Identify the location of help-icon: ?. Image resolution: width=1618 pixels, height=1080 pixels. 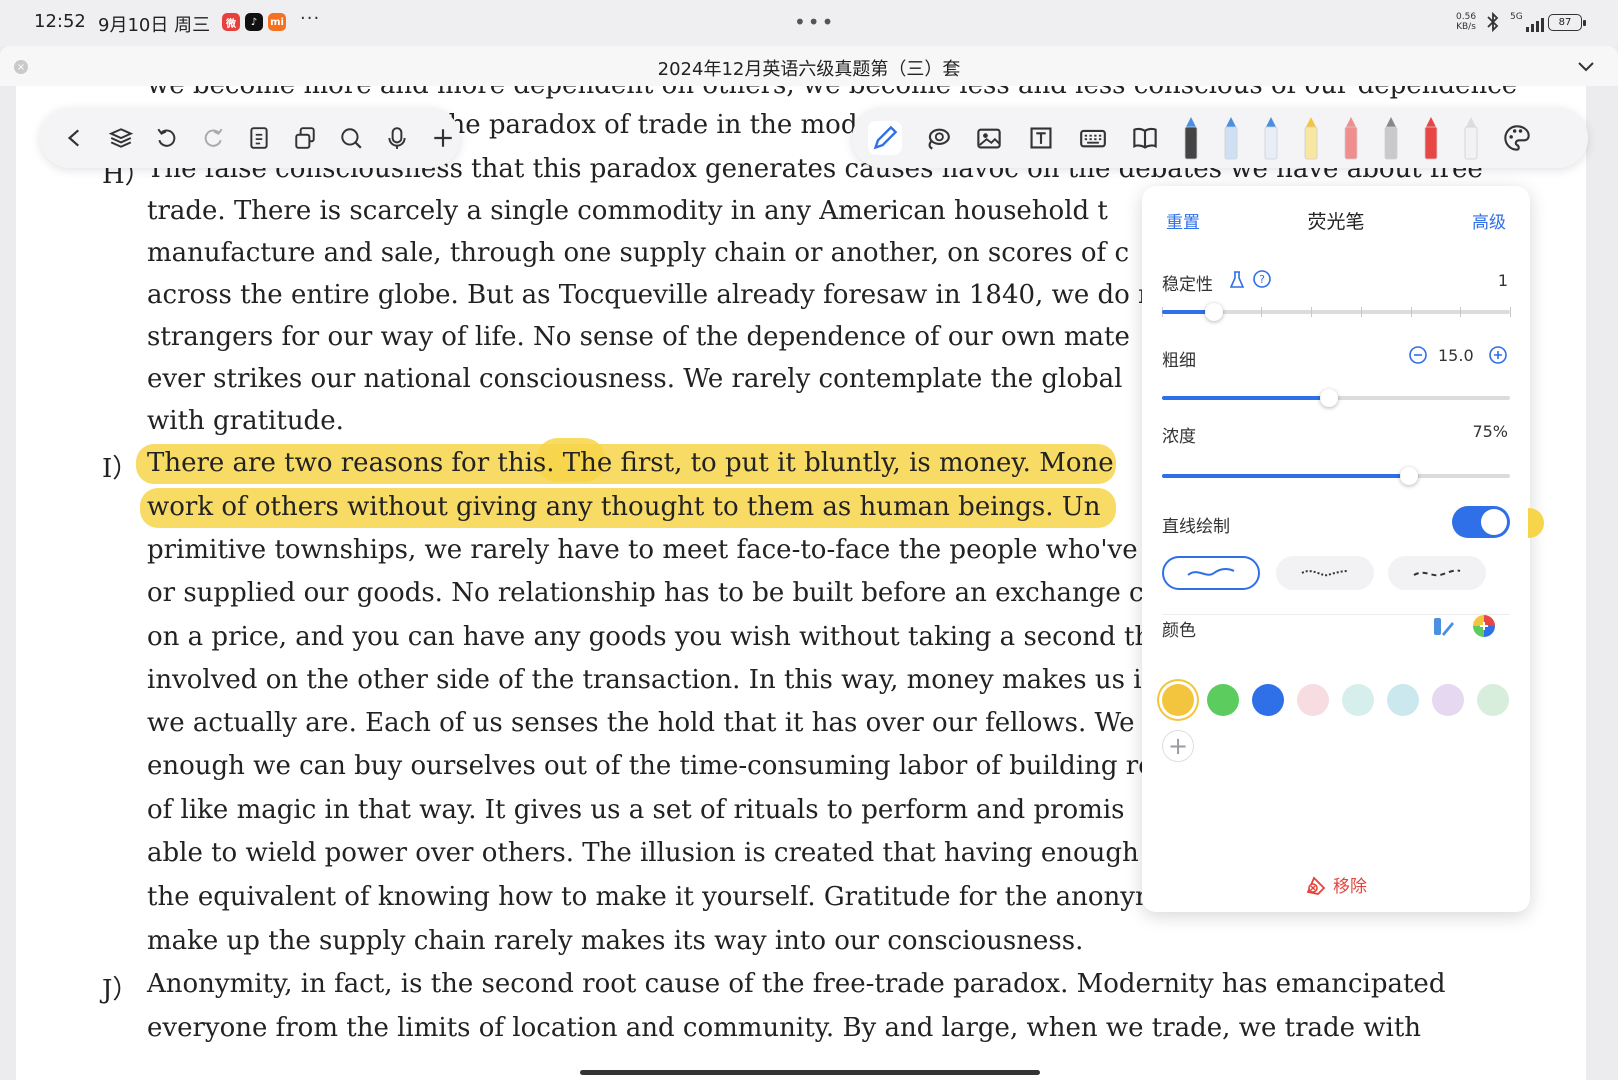
(1262, 279).